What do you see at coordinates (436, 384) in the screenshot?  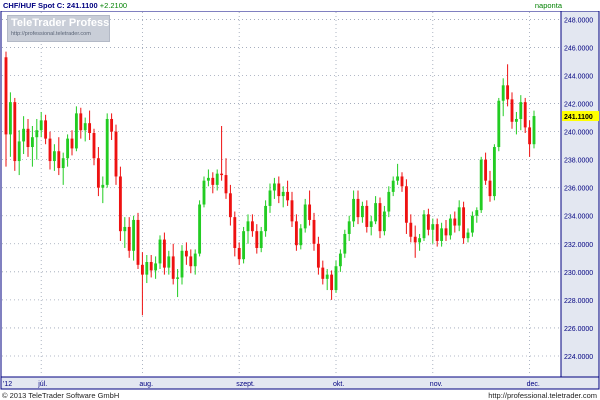 I see `x-tick-label: nov.` at bounding box center [436, 384].